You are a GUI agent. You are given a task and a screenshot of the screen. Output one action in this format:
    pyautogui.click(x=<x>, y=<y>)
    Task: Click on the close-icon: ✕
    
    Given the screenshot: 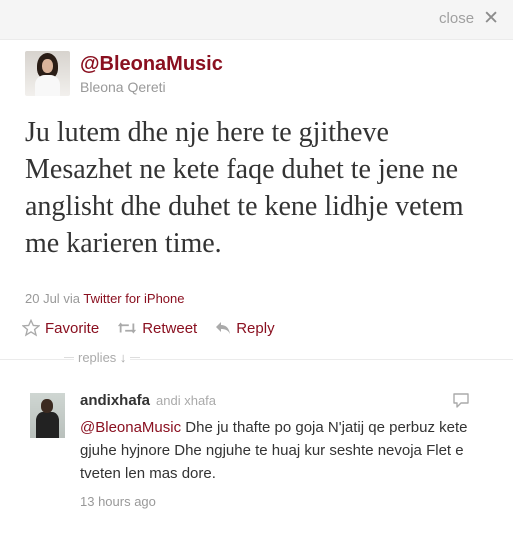 What is the action you would take?
    pyautogui.click(x=491, y=18)
    